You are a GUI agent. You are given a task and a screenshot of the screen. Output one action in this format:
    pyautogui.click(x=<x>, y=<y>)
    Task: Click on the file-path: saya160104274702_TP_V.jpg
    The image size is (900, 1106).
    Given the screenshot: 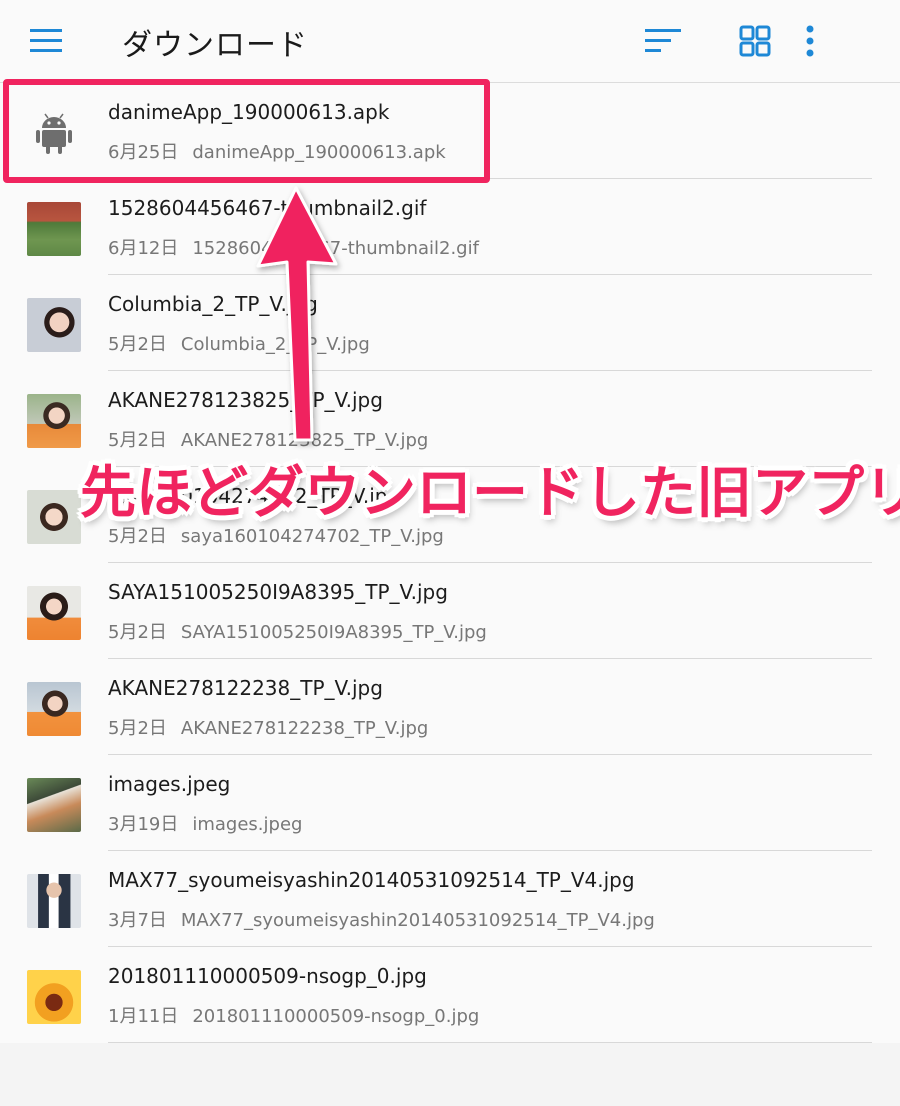 What is the action you would take?
    pyautogui.click(x=312, y=536)
    